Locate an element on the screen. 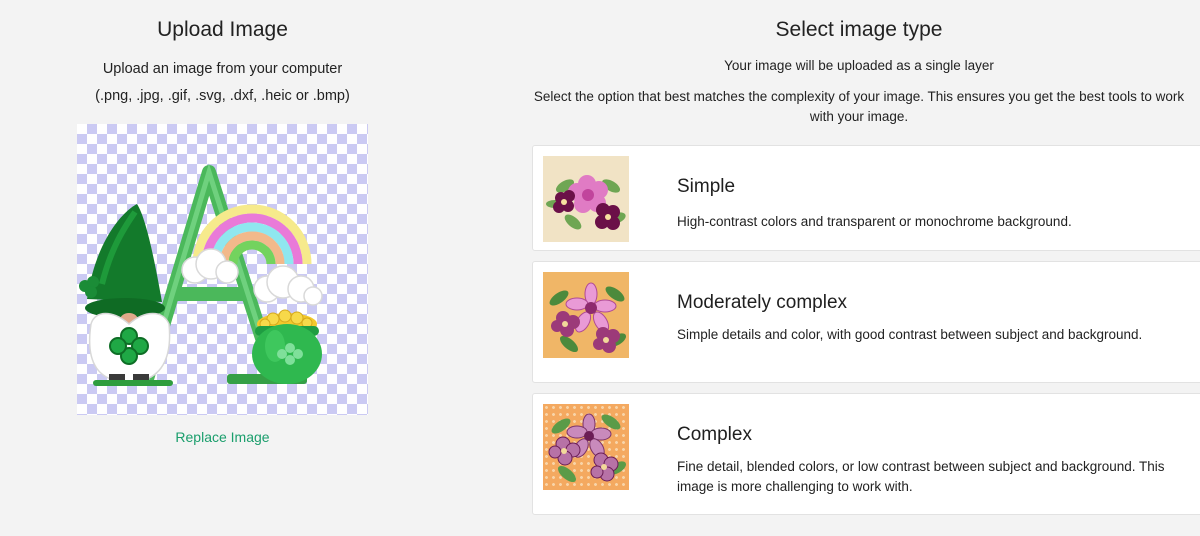 The image size is (1200, 536). select-type-title: Select image type is located at coordinates (859, 29).